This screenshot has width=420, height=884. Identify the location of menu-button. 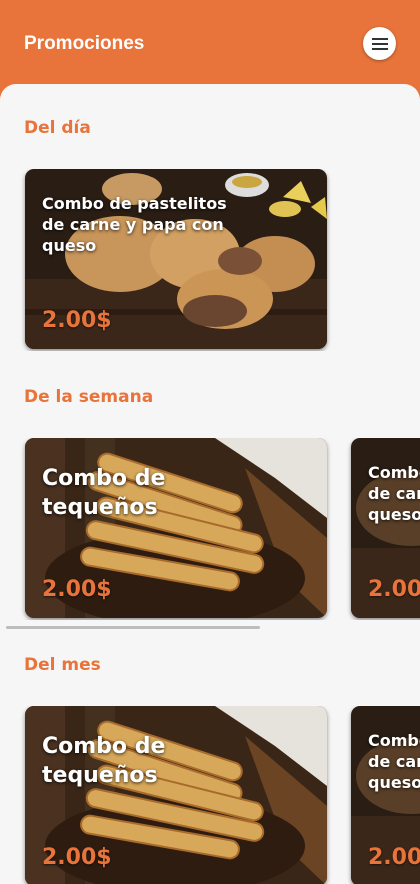
(379, 43).